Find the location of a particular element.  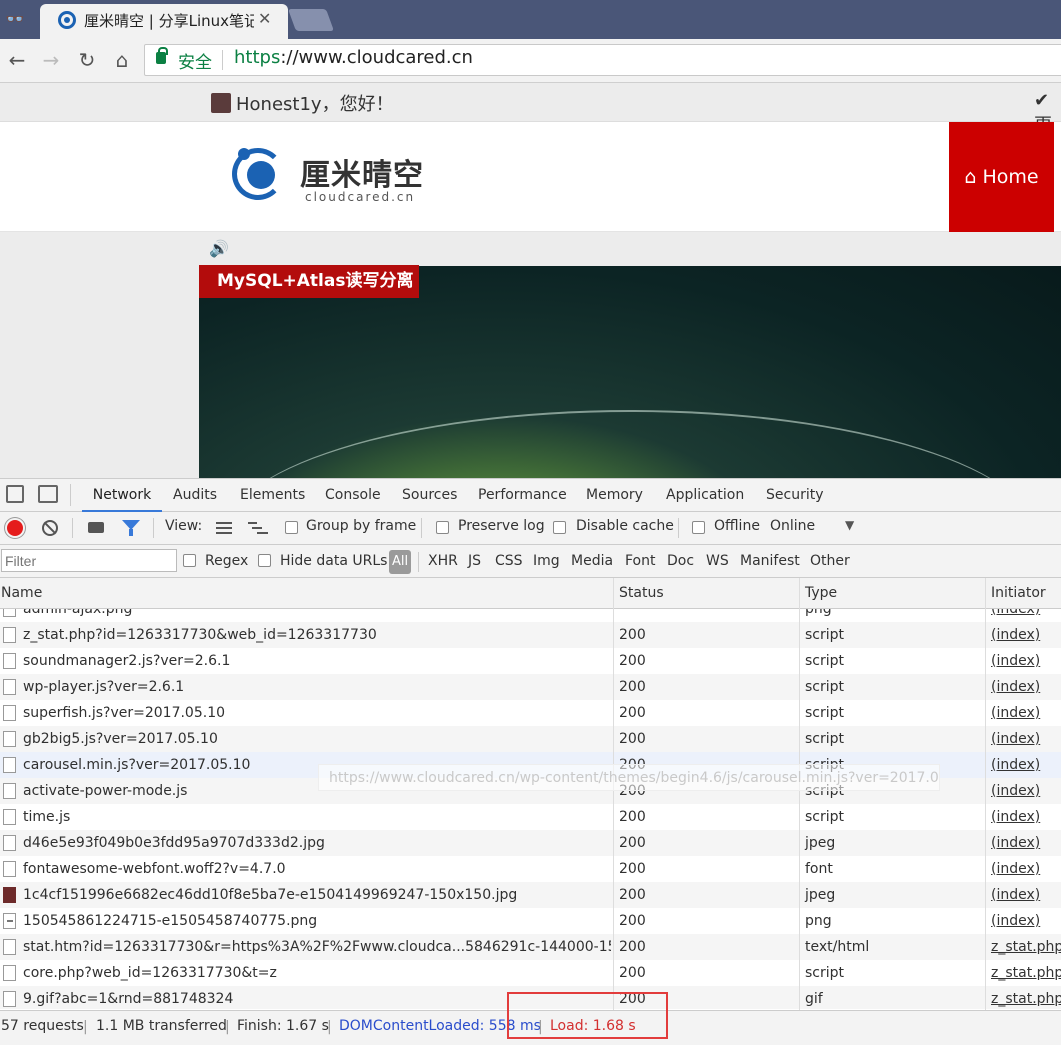

table-row: admin-ajax.png png (index) is located at coordinates (530, 615).